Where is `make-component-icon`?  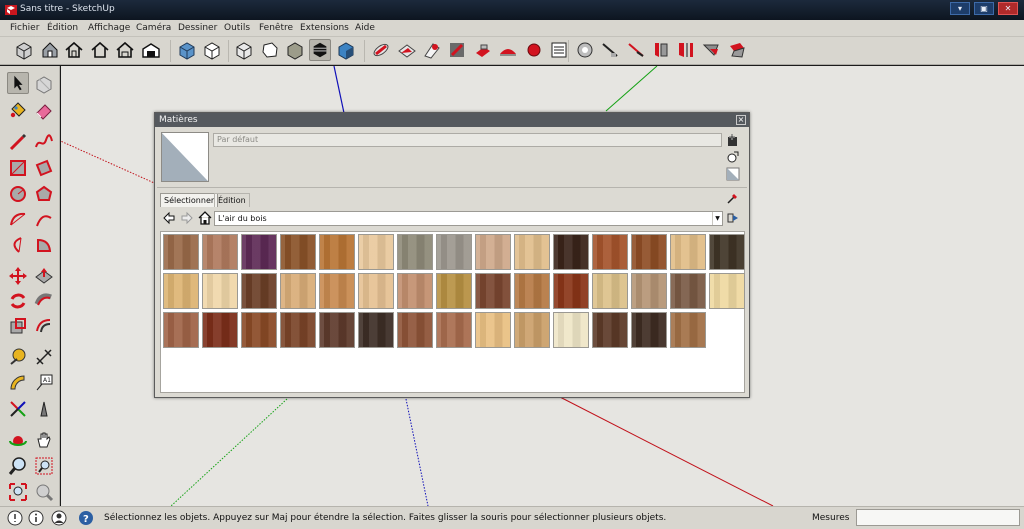 make-component-icon is located at coordinates (44, 84).